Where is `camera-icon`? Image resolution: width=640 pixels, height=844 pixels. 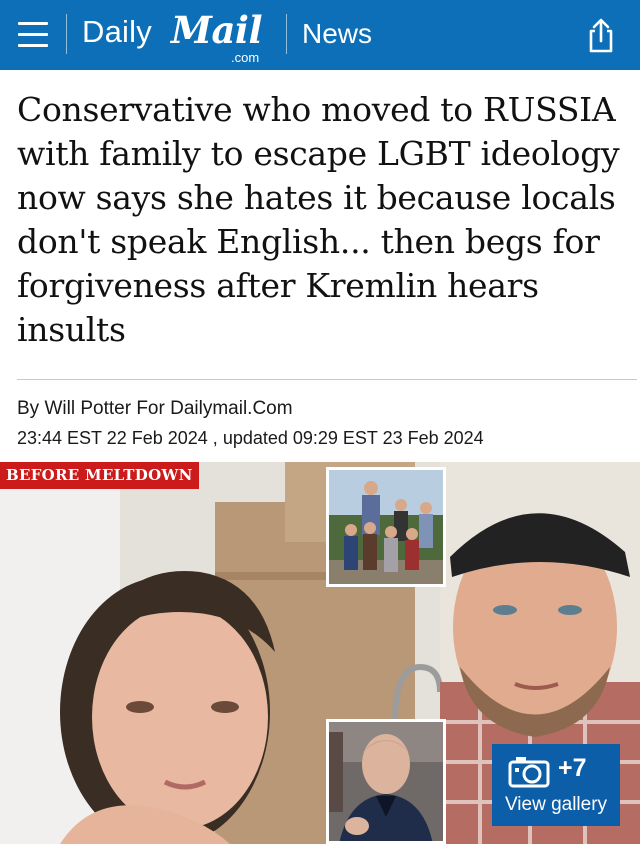 camera-icon is located at coordinates (529, 772).